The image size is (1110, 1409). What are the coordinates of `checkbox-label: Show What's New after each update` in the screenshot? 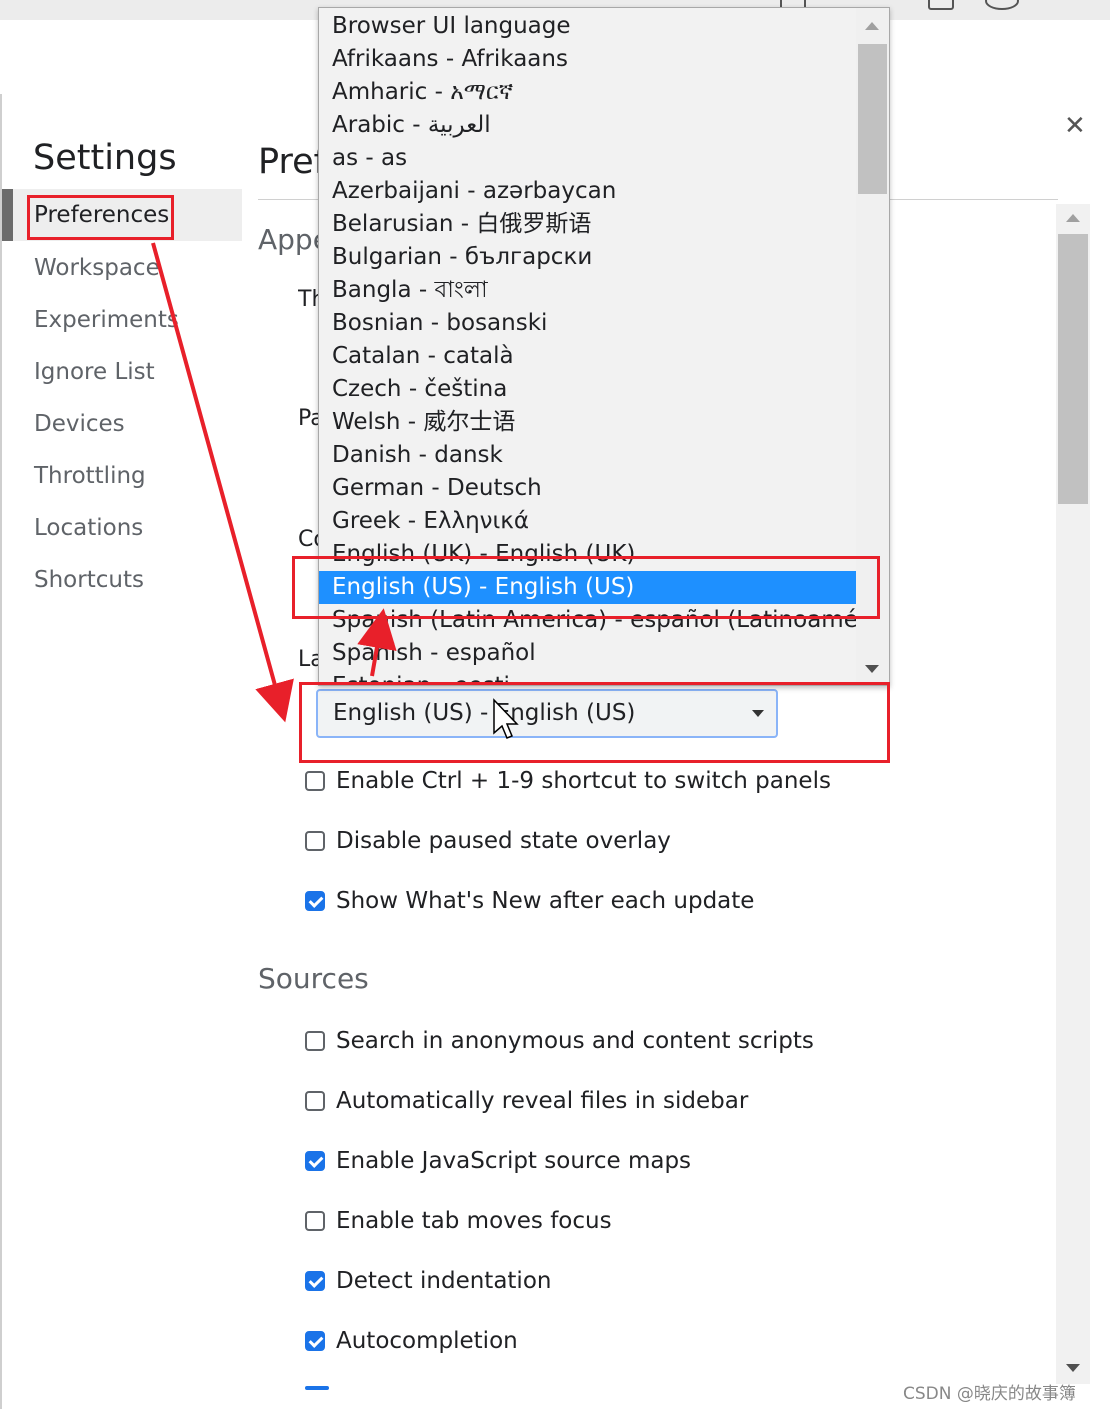 It's located at (545, 901).